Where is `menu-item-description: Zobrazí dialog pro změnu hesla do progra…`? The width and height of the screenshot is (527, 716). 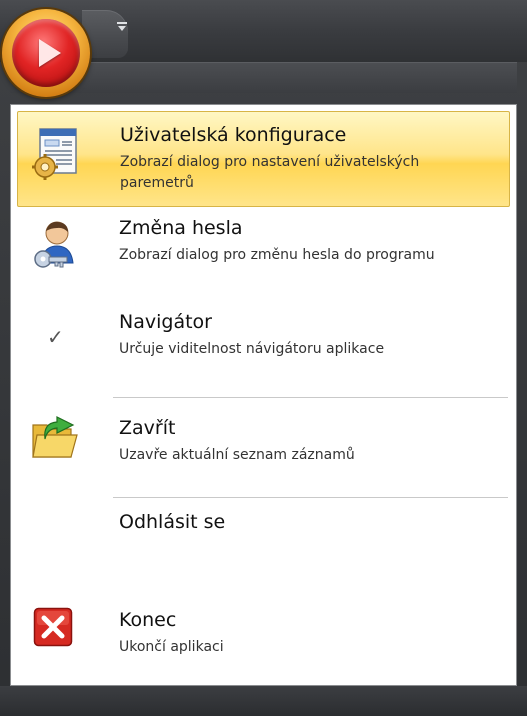
menu-item-description: Zobrazí dialog pro změnu hesla do progra… is located at coordinates (277, 255).